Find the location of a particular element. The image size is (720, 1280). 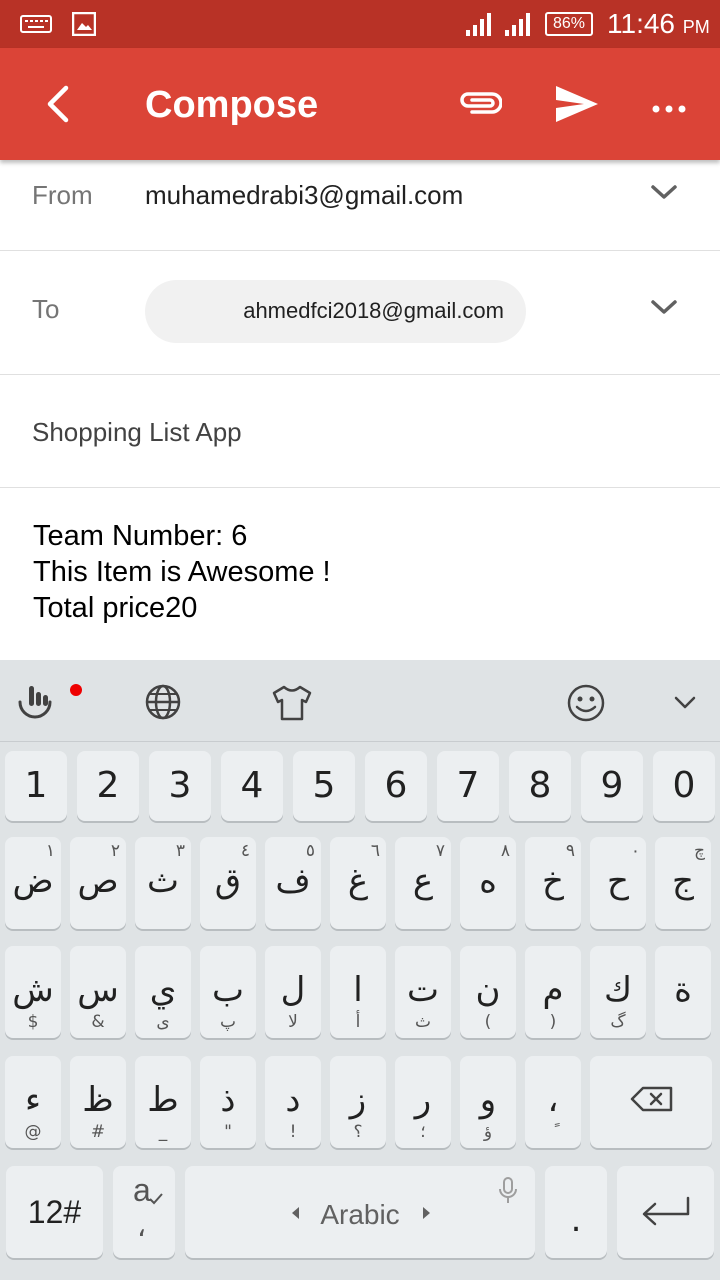

subject-field: Shopping List App is located at coordinates (137, 432).